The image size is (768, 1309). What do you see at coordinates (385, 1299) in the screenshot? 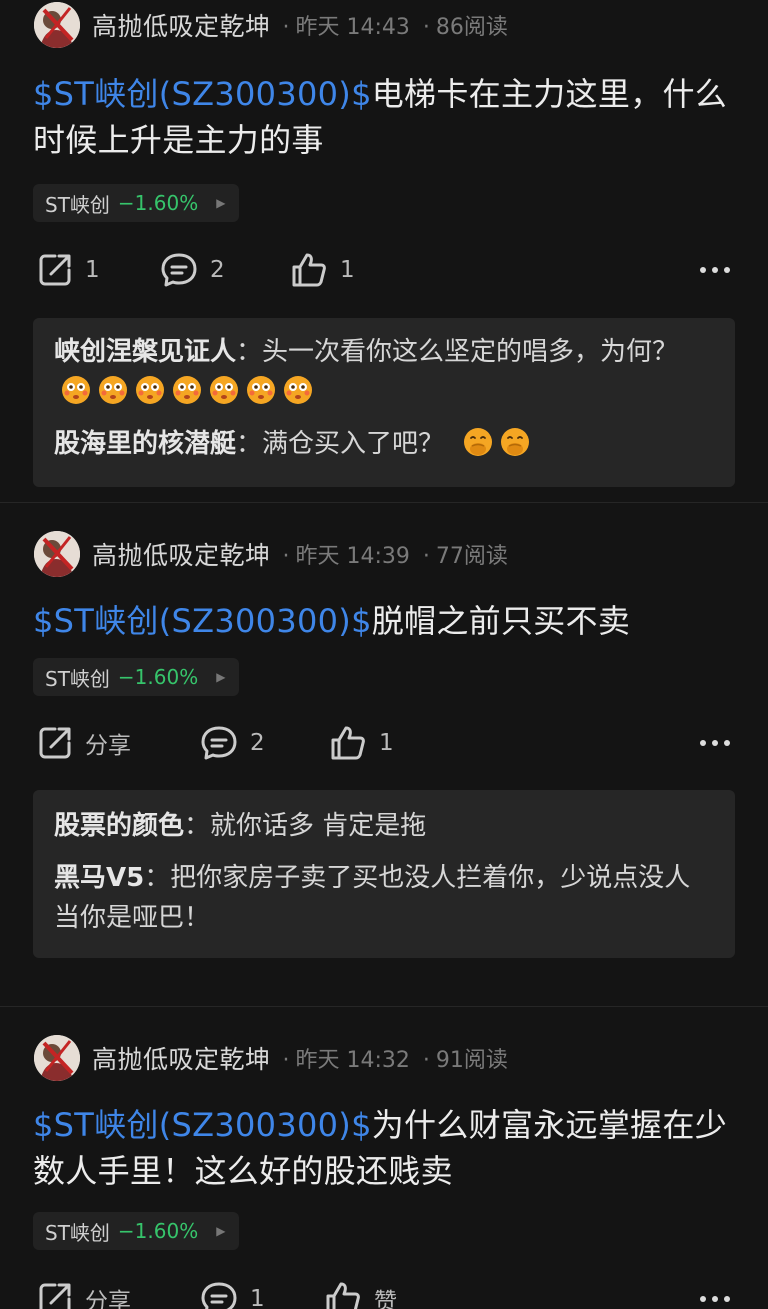
I see `like-label: 赞` at bounding box center [385, 1299].